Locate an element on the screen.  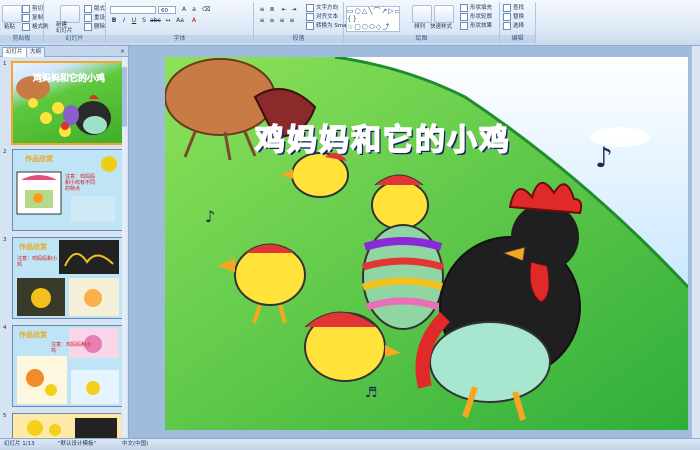
text-direction-button: 文字方向 is located at coordinates (322, 7).